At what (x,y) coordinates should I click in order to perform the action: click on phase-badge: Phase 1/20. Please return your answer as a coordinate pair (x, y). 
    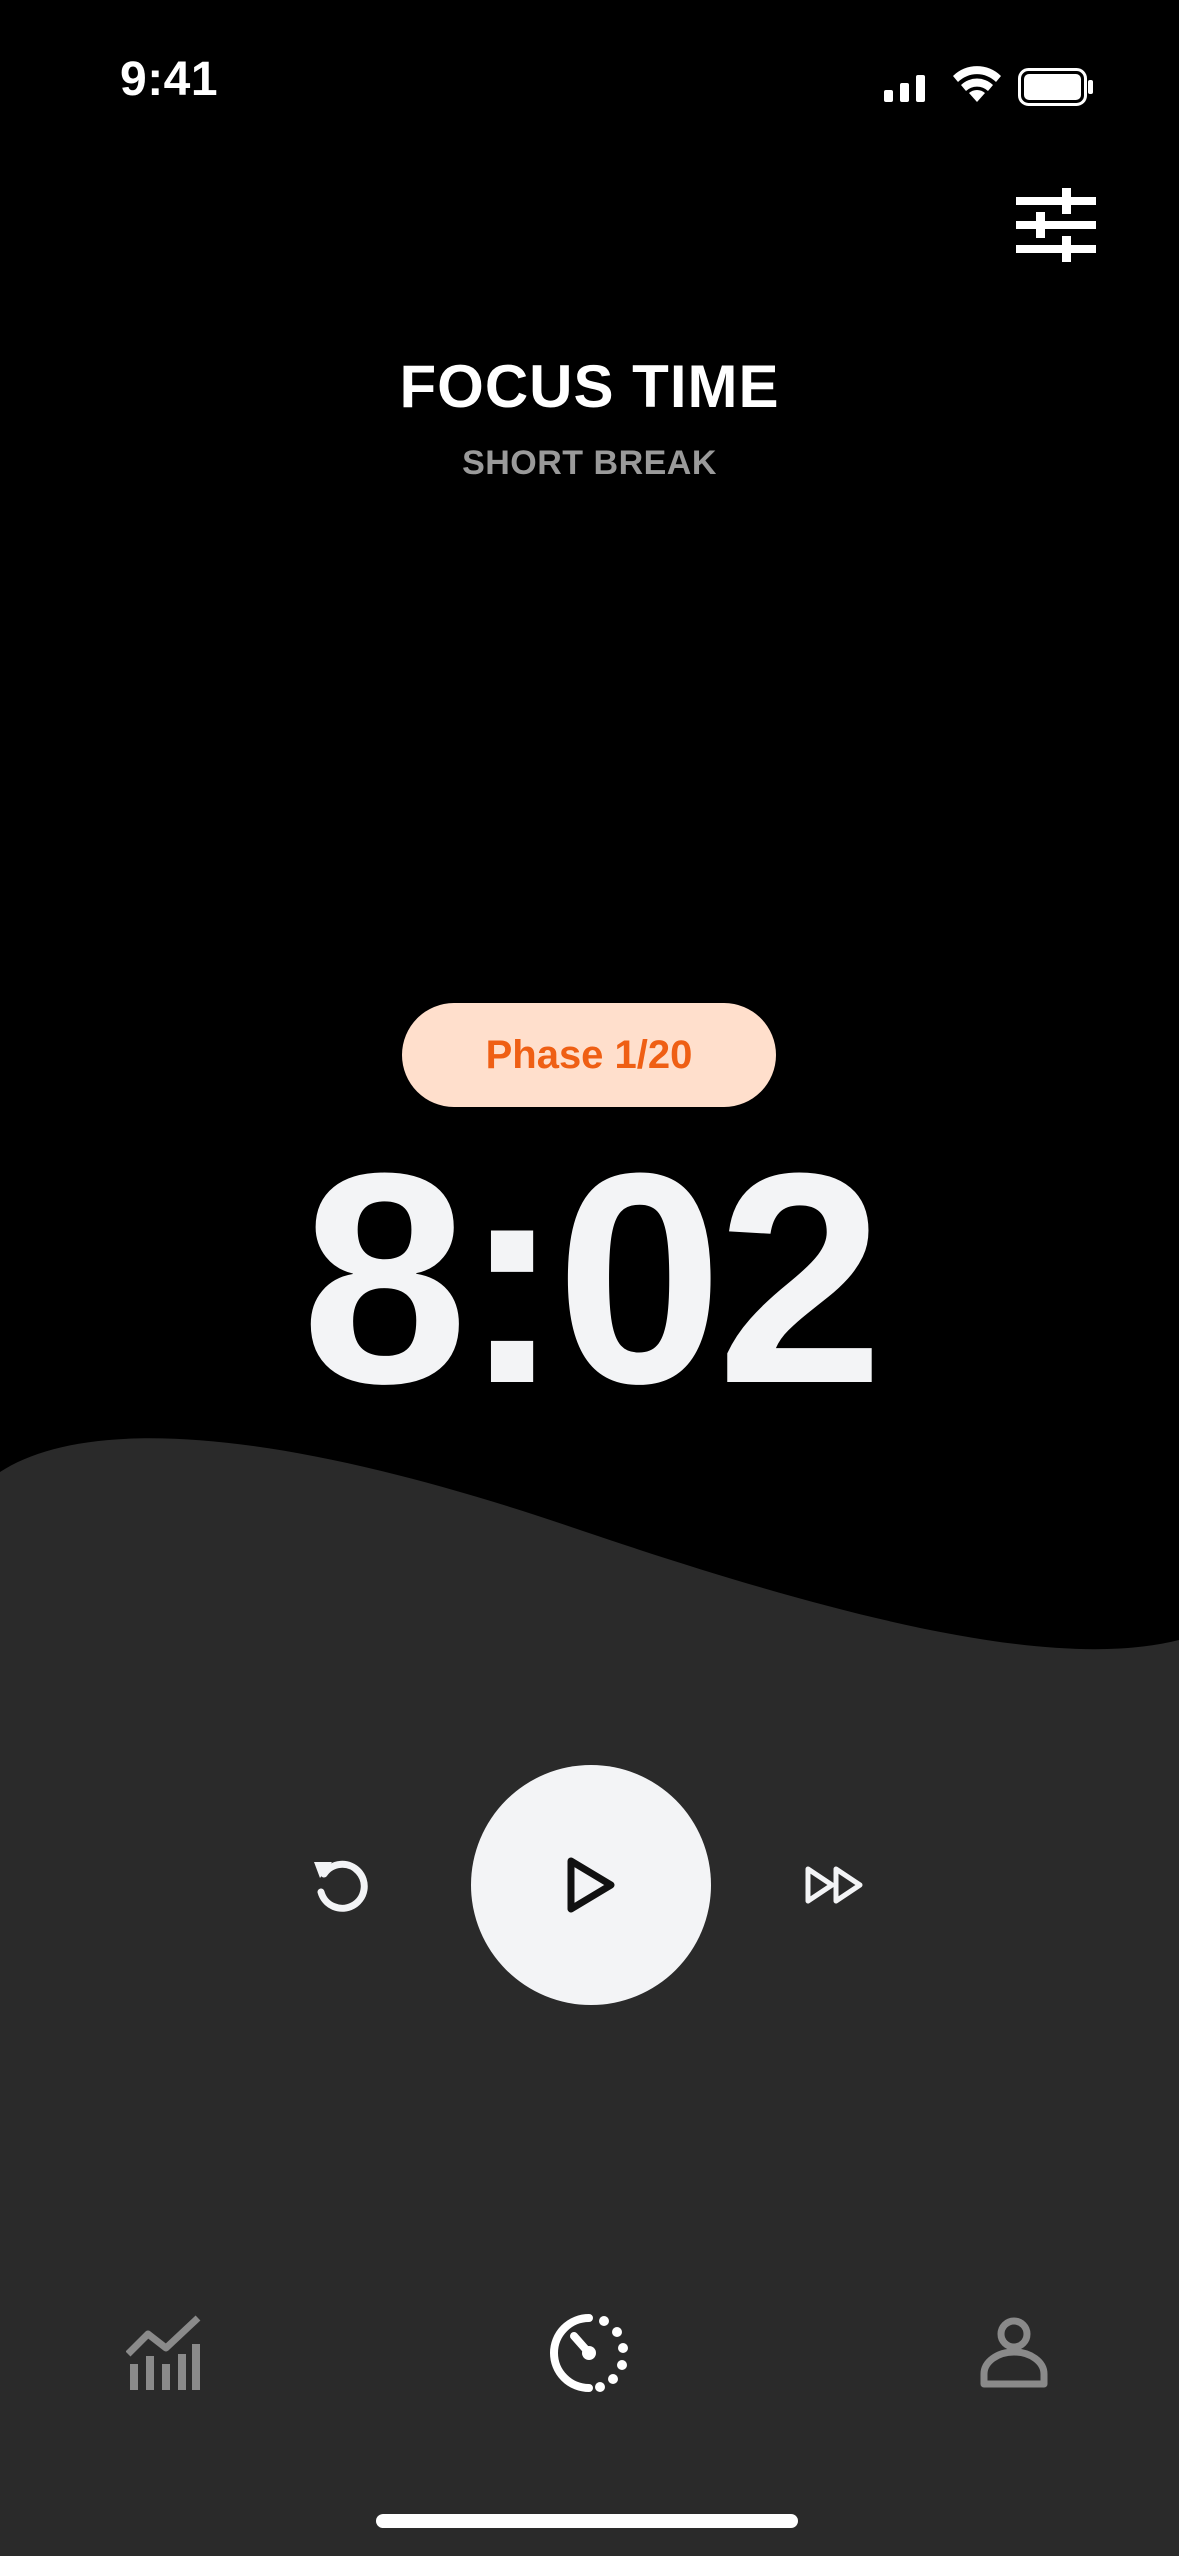
    Looking at the image, I should click on (589, 1055).